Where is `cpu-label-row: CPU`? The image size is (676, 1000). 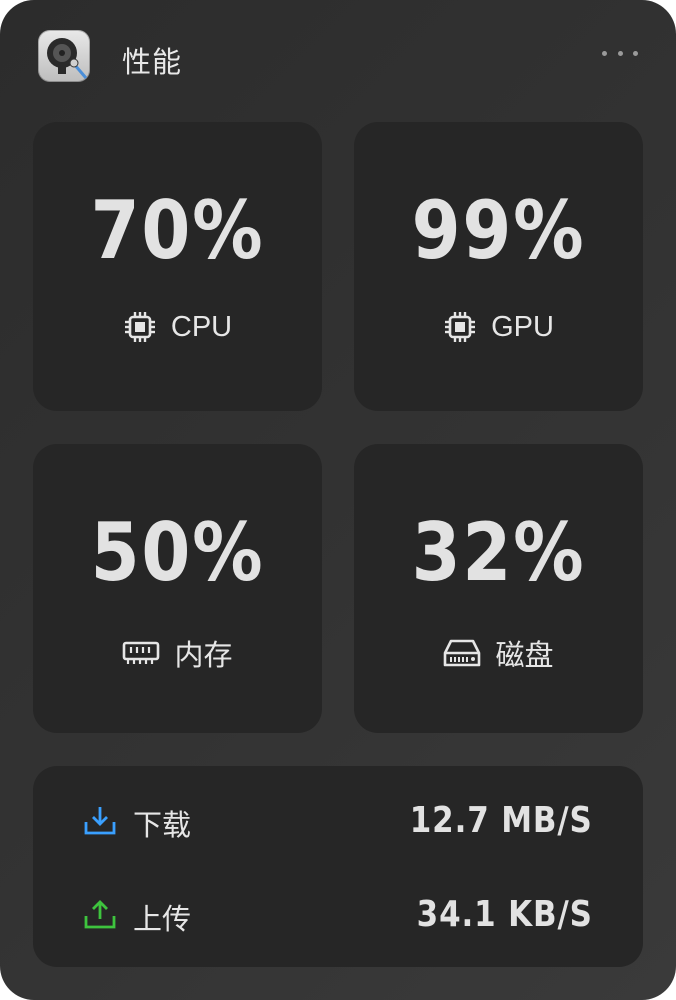 cpu-label-row: CPU is located at coordinates (177, 327).